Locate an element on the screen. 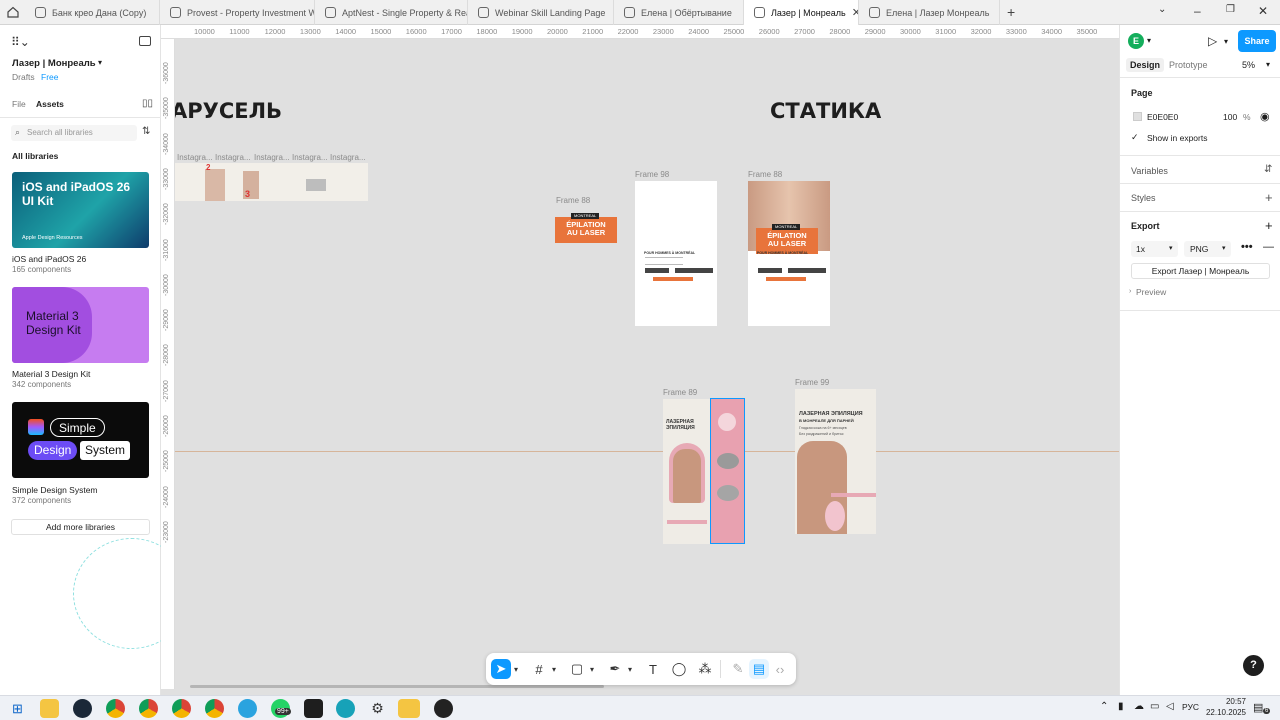 The width and height of the screenshot is (1280, 720). page-color-value: E0E0E0 is located at coordinates (1162, 117).